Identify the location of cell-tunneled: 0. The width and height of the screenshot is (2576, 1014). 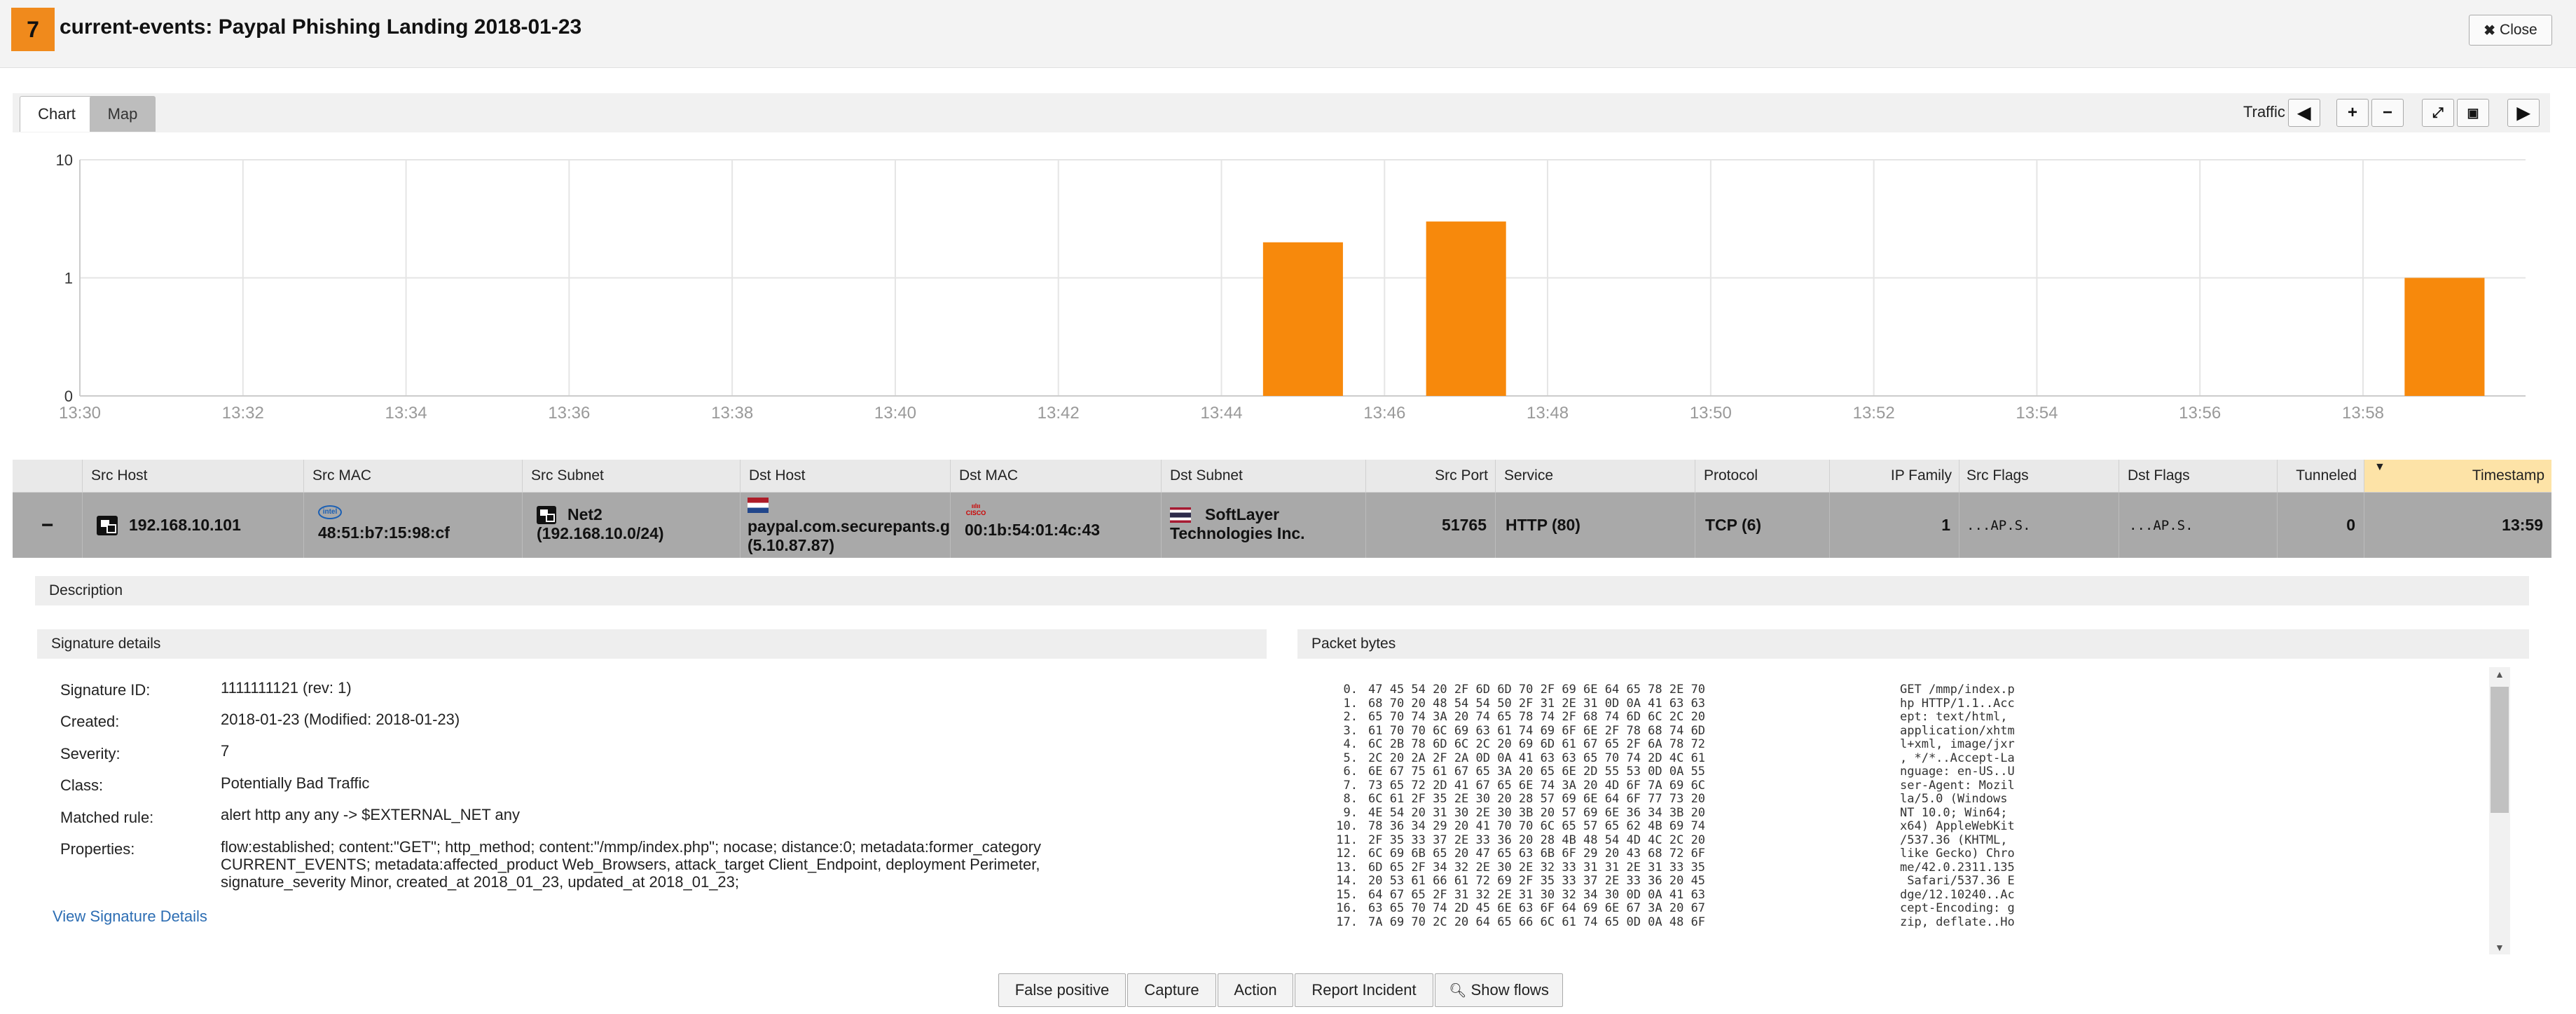
(2321, 525).